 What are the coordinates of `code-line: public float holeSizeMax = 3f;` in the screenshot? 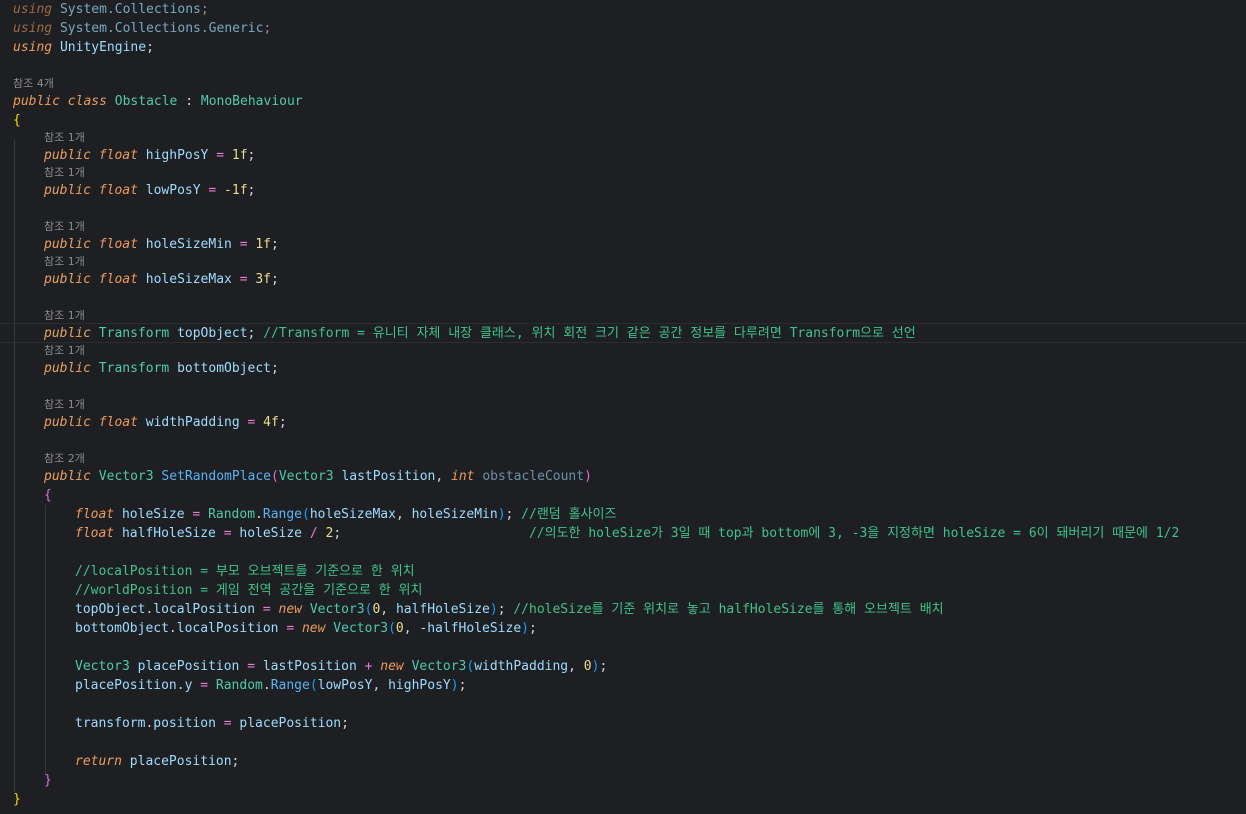 It's located at (161, 279).